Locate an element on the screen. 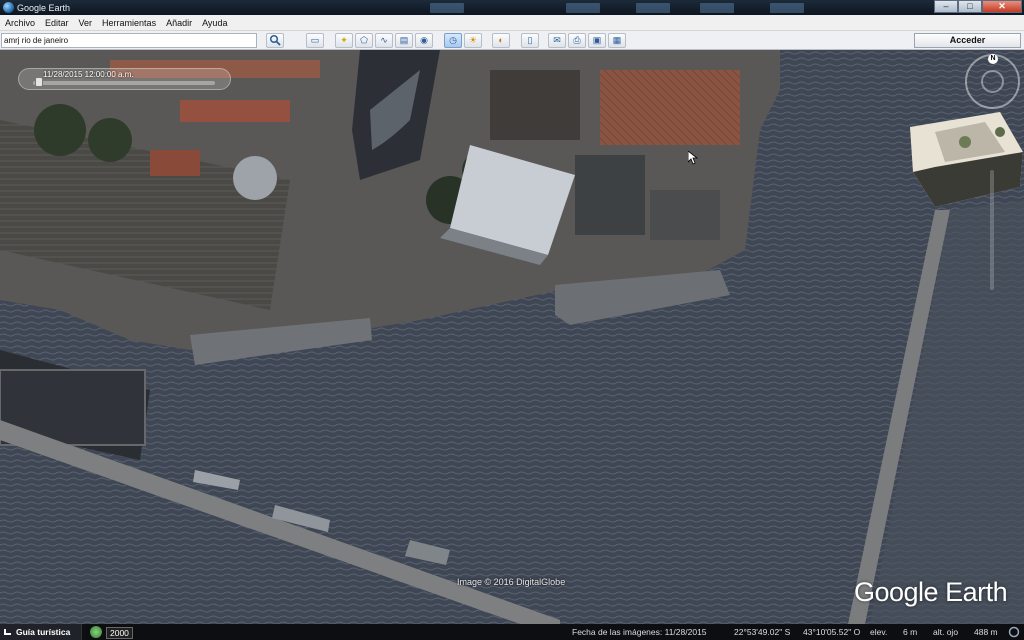  planet-icon: ◐ is located at coordinates (501, 40).